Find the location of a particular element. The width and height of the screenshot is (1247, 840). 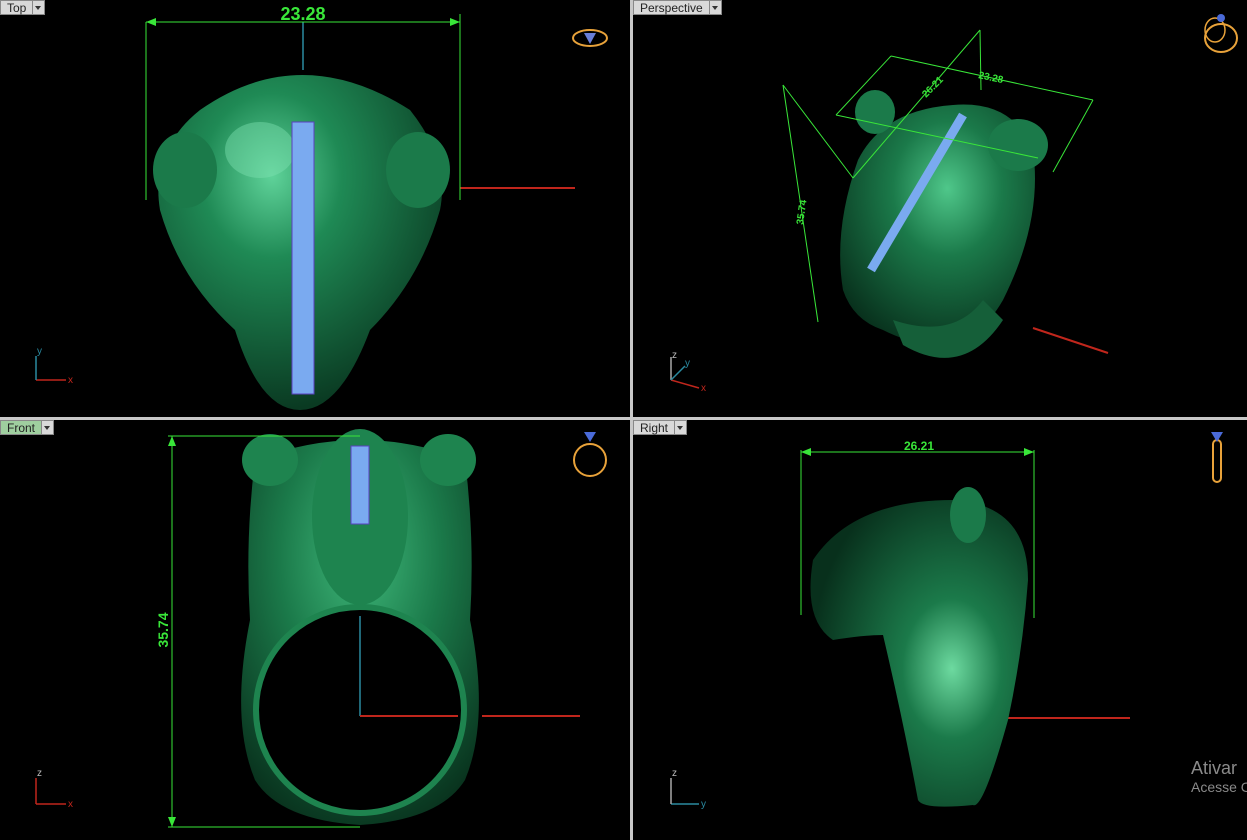

dimension-label: 35.74 is located at coordinates (163, 629).